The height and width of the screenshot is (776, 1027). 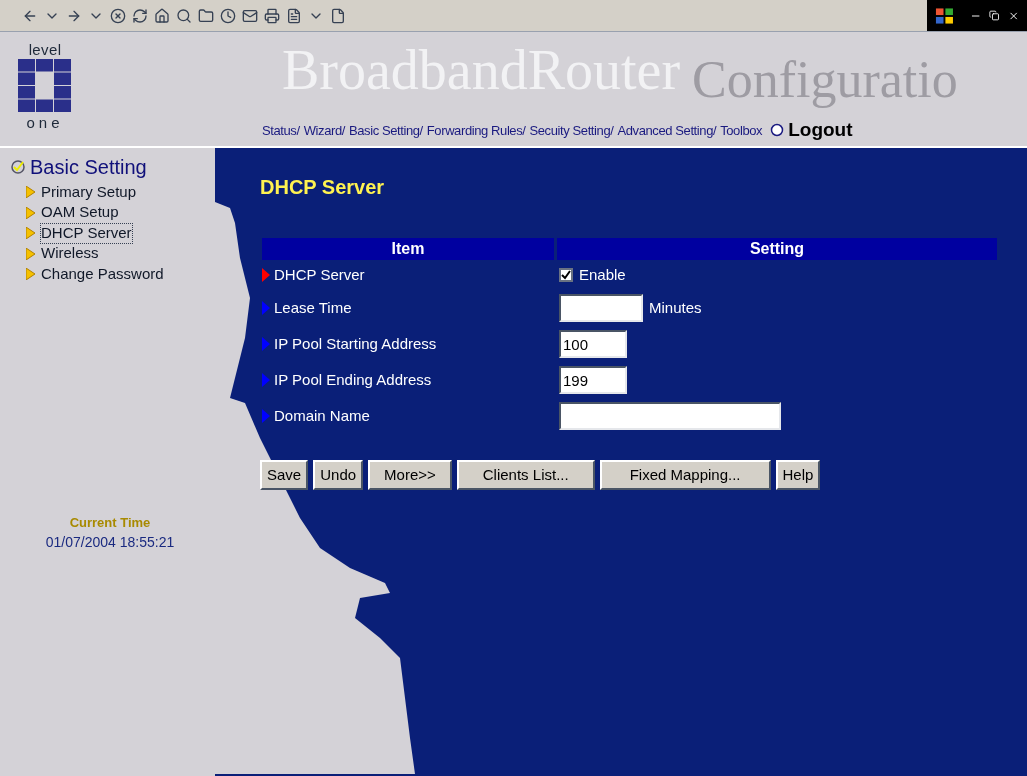 What do you see at coordinates (18, 167) in the screenshot?
I see `check-circle-icon` at bounding box center [18, 167].